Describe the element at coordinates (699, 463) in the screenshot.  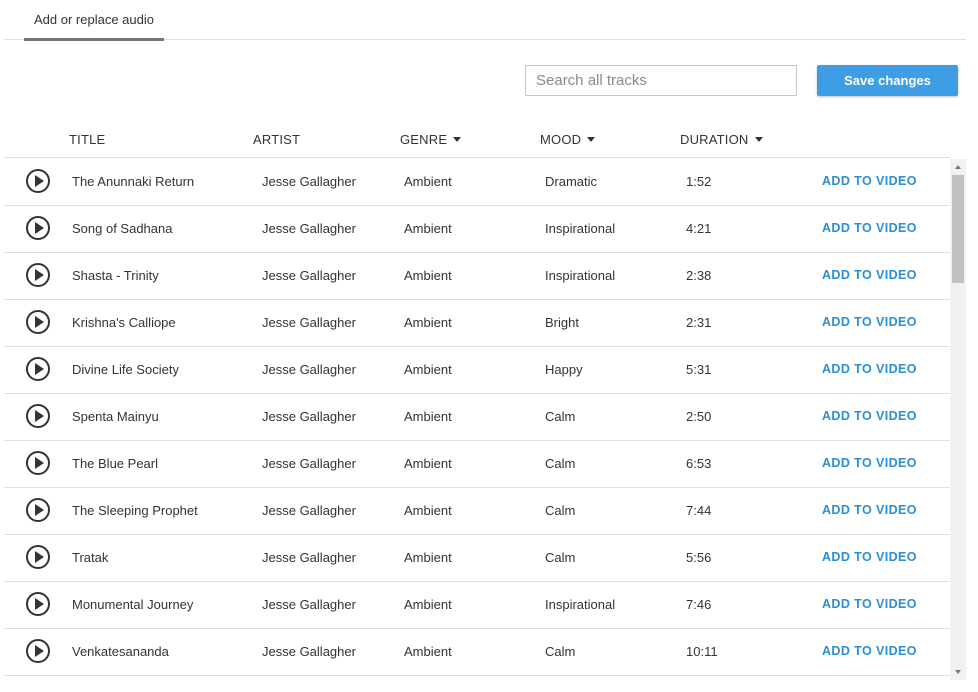
I see `track-duration: 6:53` at that location.